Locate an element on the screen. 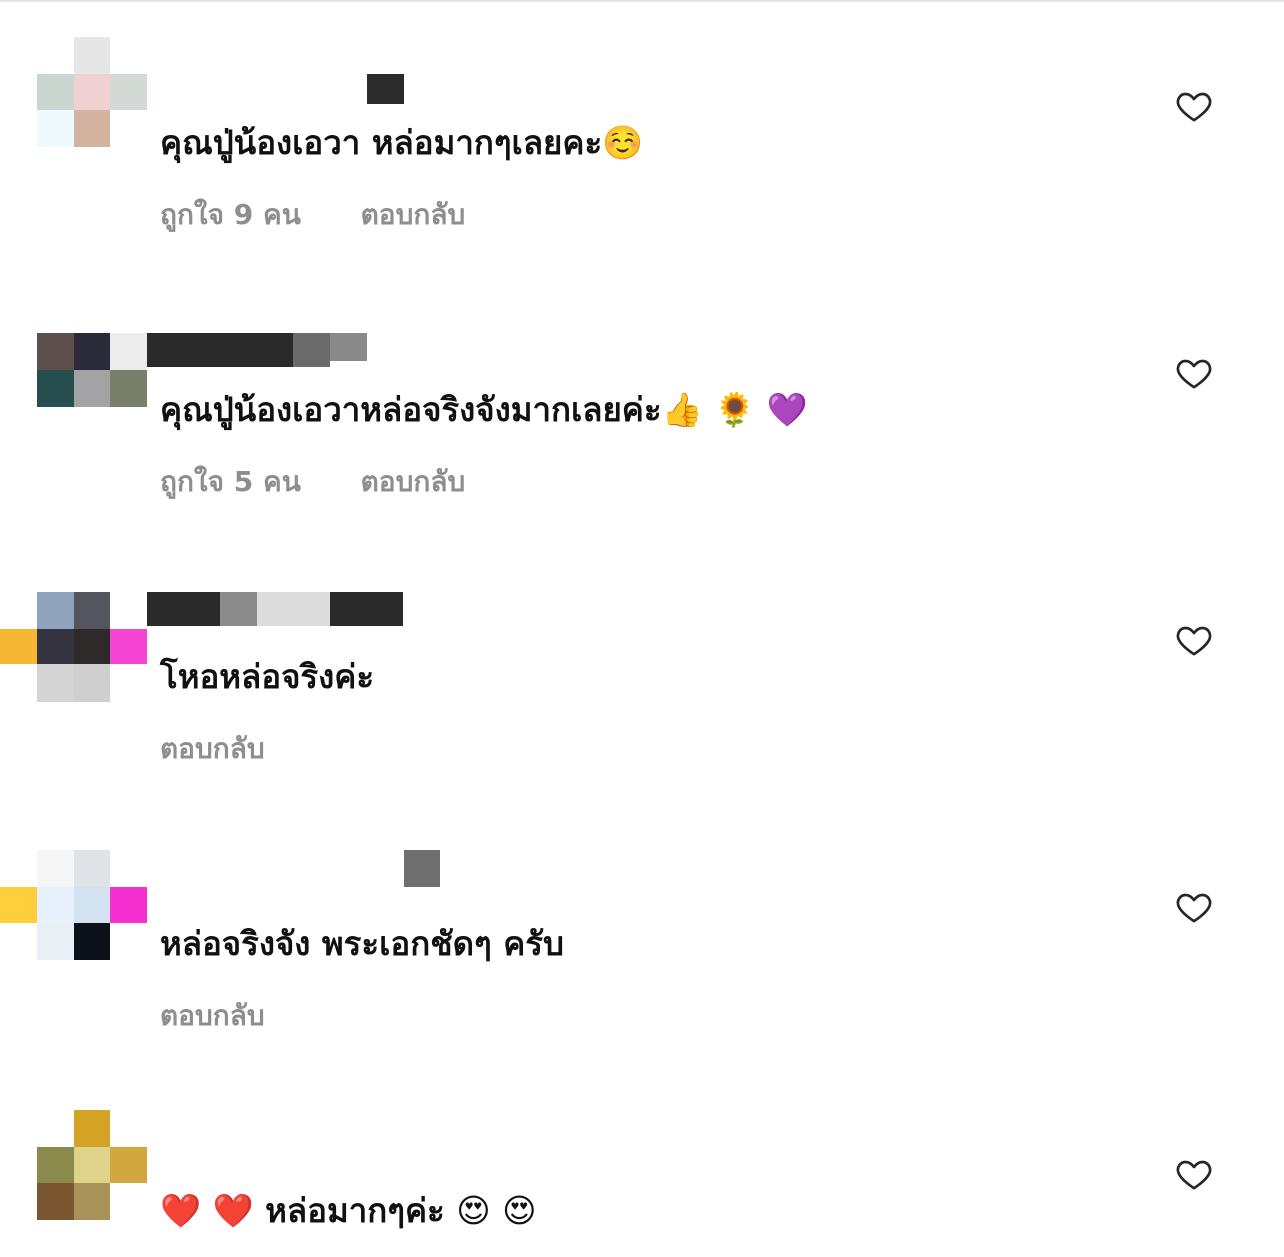 Image resolution: width=1284 pixels, height=1257 pixels. comment-text: หล่อจริงจัง พระเอกชัดๆ ครับ is located at coordinates (362, 943).